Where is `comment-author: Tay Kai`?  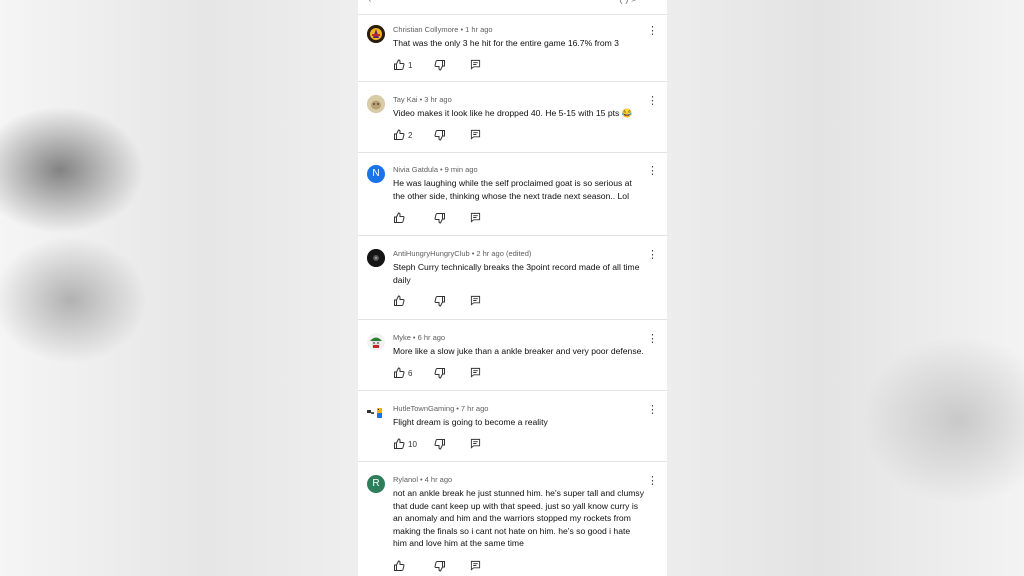
comment-author: Tay Kai is located at coordinates (405, 99).